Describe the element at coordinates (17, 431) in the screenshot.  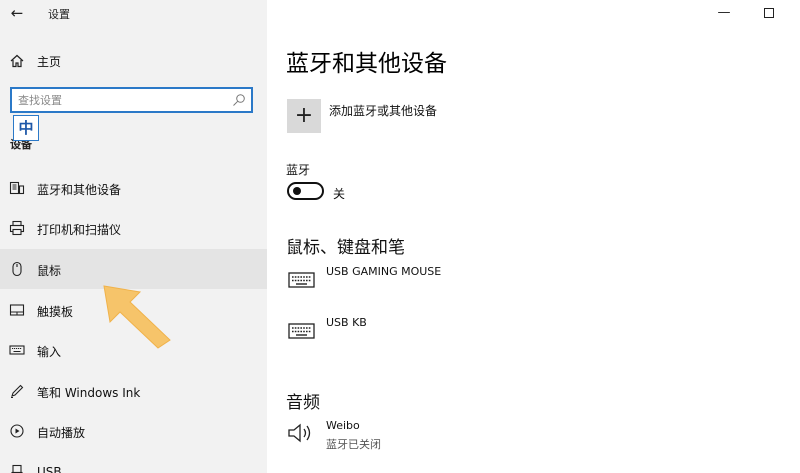
I see `autoplay-icon` at that location.